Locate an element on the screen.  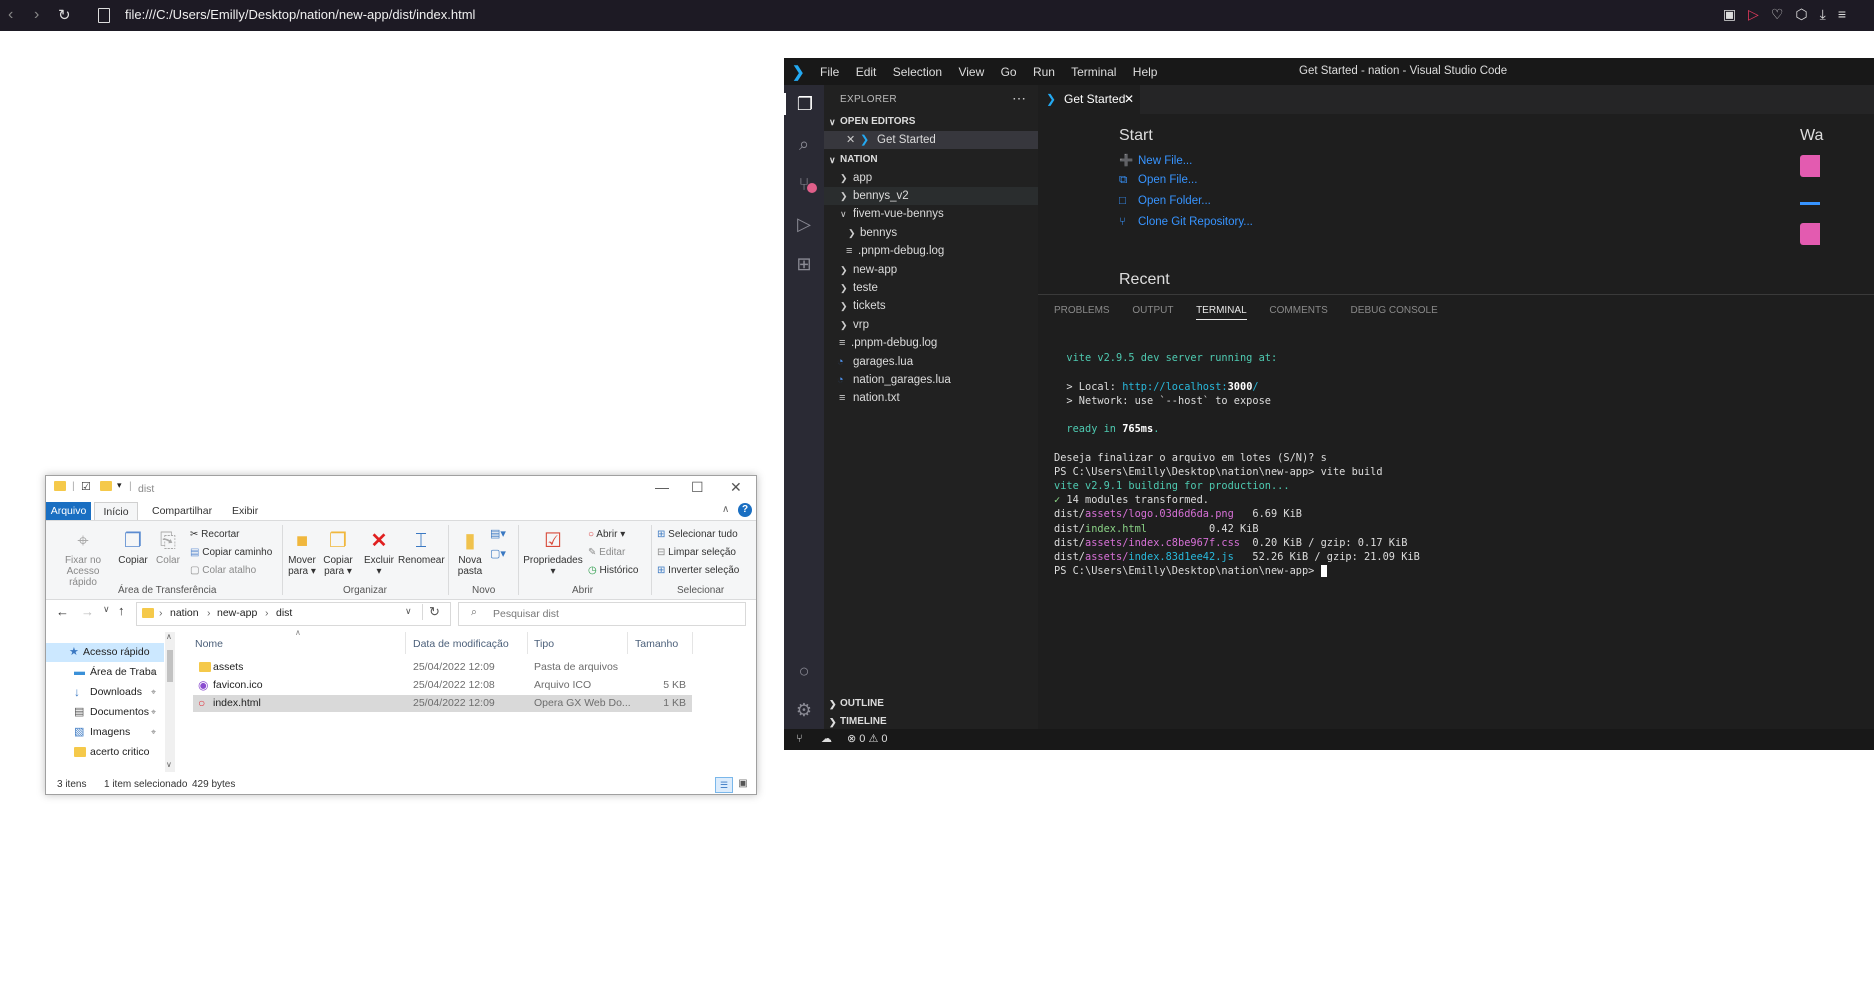
scroll-down-icon: ∨ is located at coordinates (169, 764).